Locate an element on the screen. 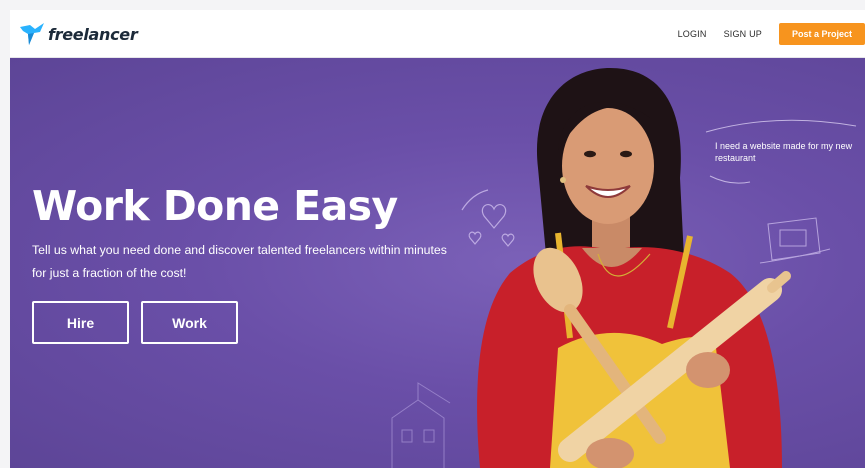 The width and height of the screenshot is (865, 468). top-navbar: freelancer LOGIN SIGN UP Post a Project is located at coordinates (437, 34).